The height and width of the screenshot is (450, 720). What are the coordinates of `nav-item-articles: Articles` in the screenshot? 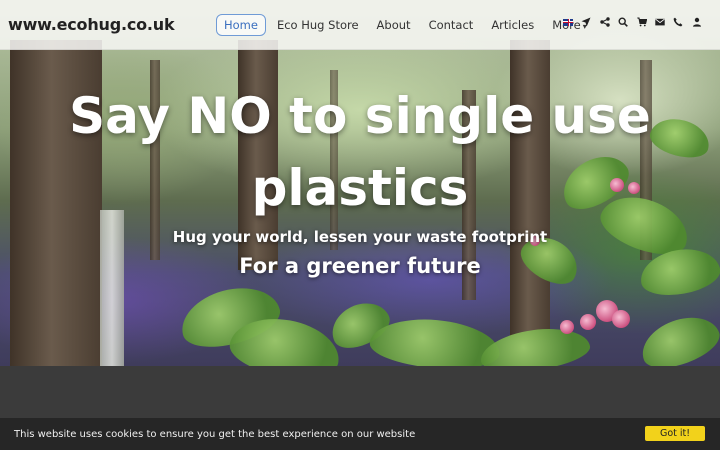 It's located at (512, 25).